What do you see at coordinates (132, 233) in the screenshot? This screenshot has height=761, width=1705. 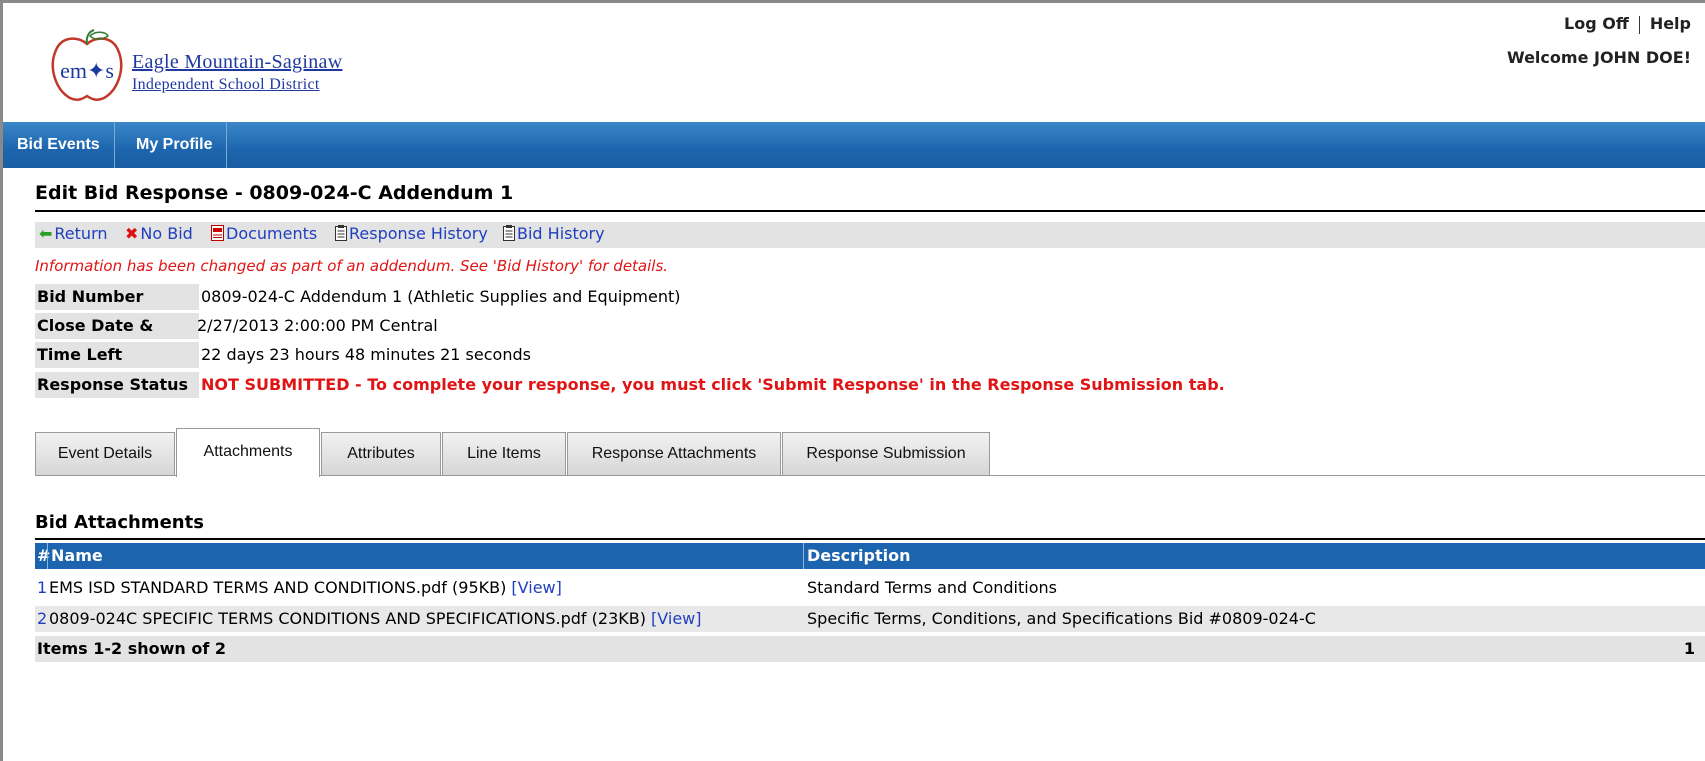 I see `red-x-icon: ✖` at bounding box center [132, 233].